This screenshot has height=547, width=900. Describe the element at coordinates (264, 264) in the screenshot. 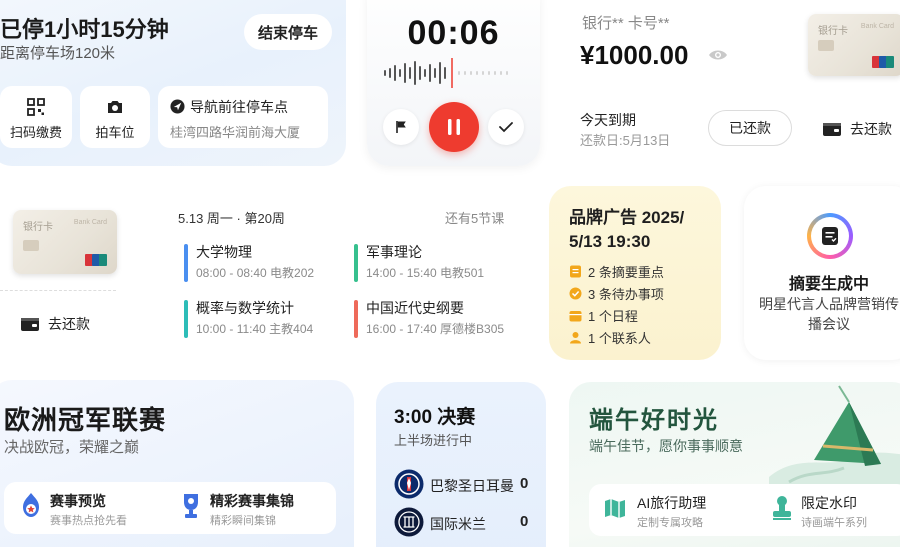

I see `course-item: 大学物理 08:00 - 08:40 电教202` at that location.